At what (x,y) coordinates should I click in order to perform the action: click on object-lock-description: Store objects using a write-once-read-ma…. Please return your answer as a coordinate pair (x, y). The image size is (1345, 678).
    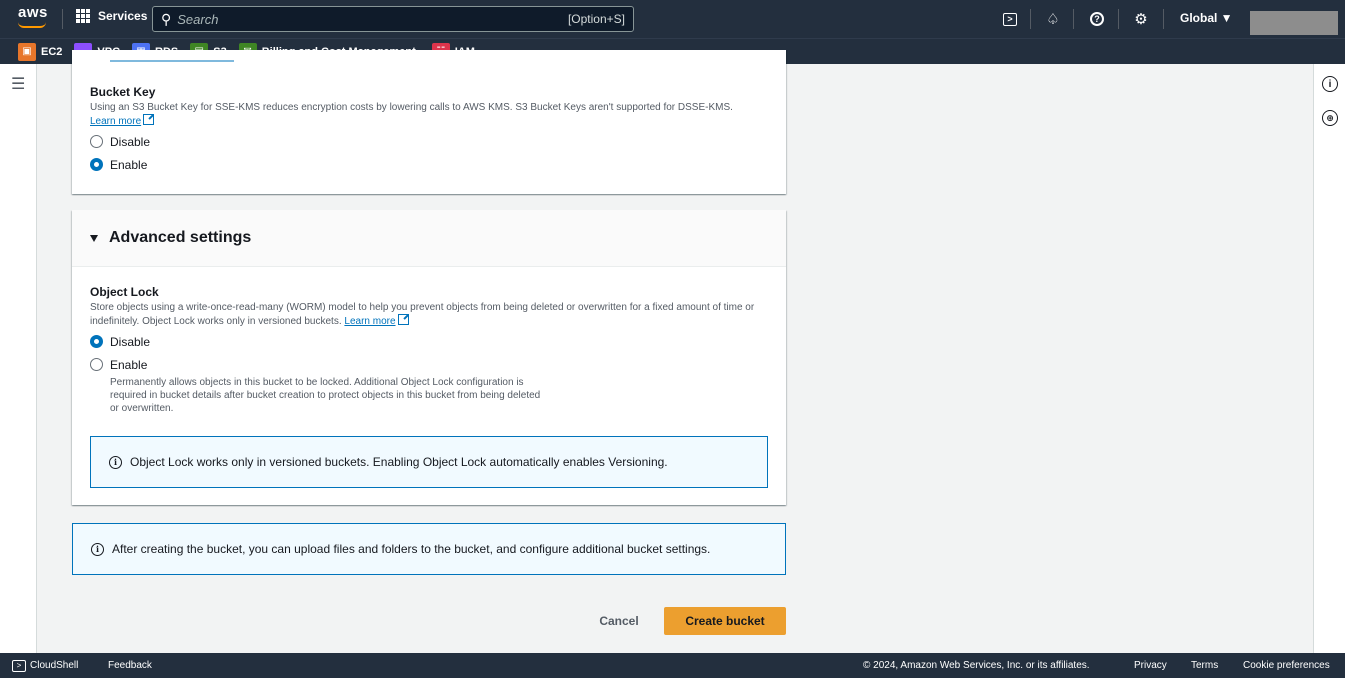
    Looking at the image, I should click on (422, 314).